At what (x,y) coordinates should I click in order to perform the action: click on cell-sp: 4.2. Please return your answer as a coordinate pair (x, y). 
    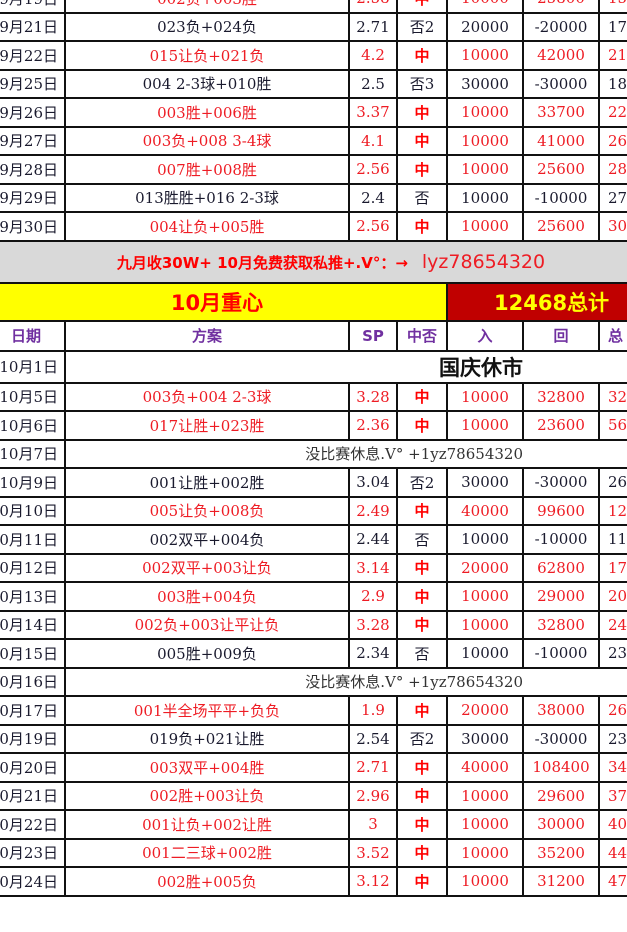
    Looking at the image, I should click on (373, 55).